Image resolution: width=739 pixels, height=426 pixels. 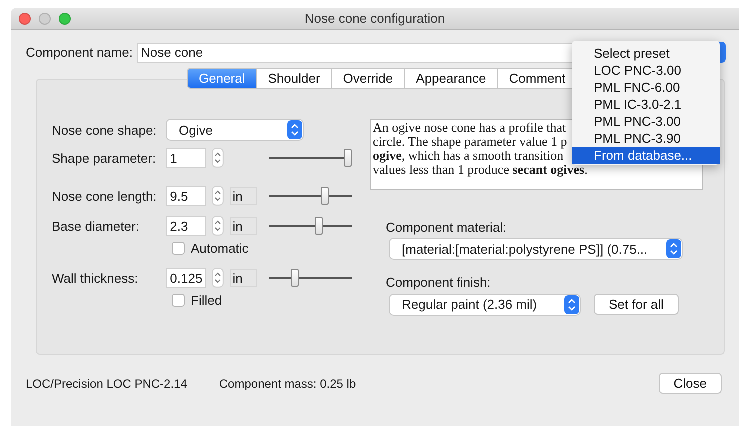 What do you see at coordinates (646, 121) in the screenshot?
I see `menu-item: PML PNC-3.00` at bounding box center [646, 121].